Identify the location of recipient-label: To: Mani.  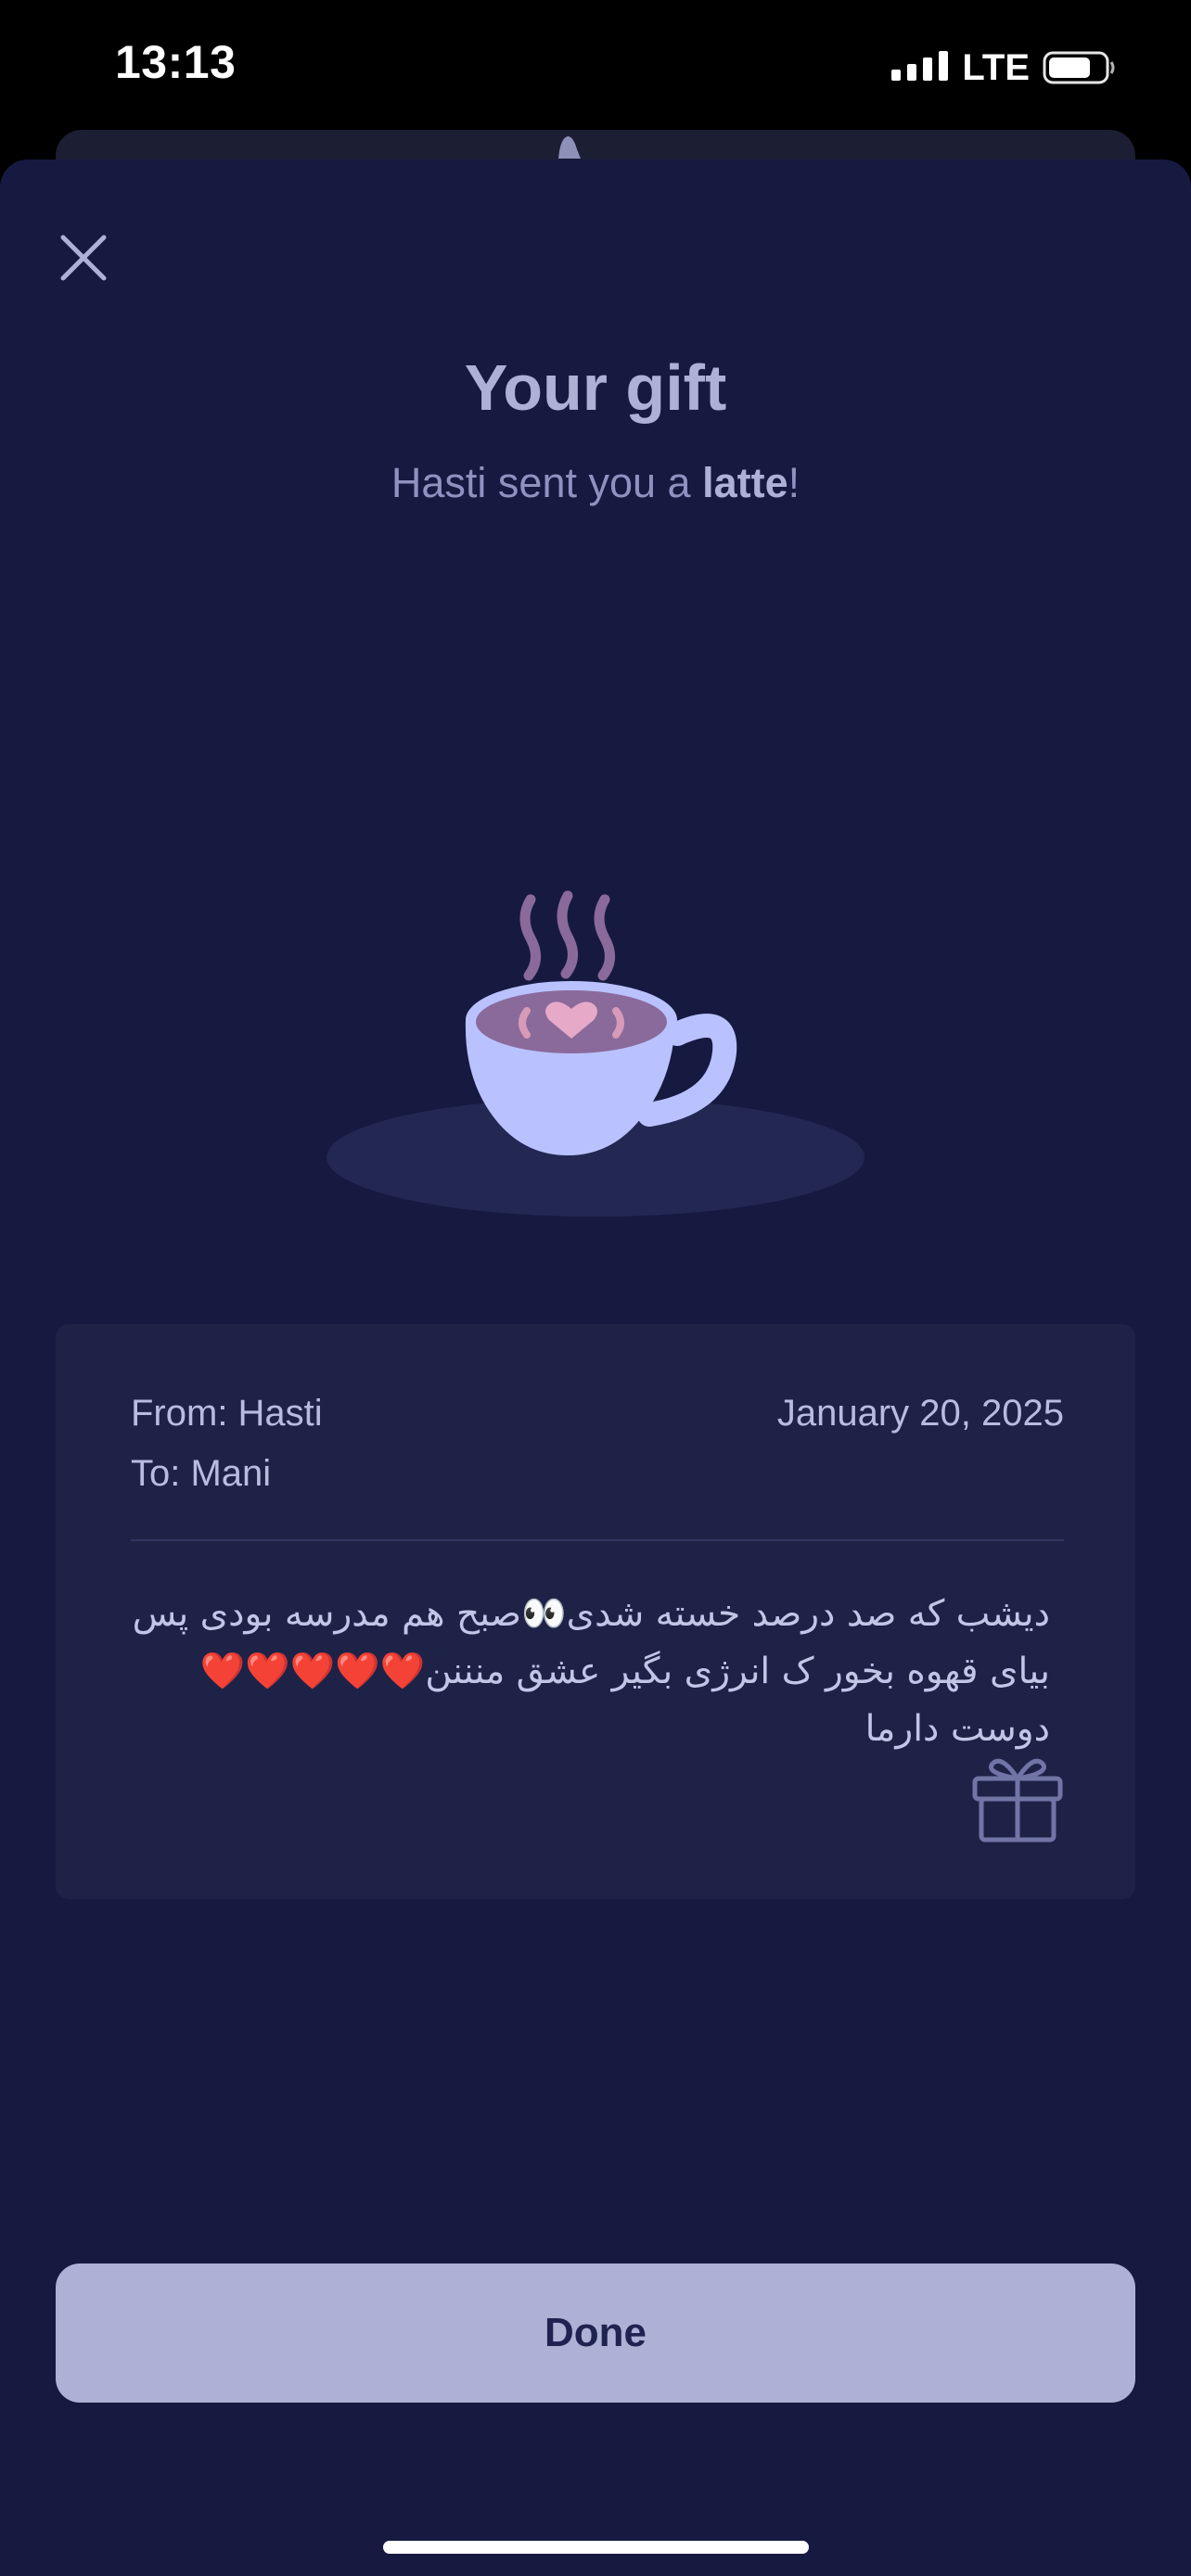
(201, 1473).